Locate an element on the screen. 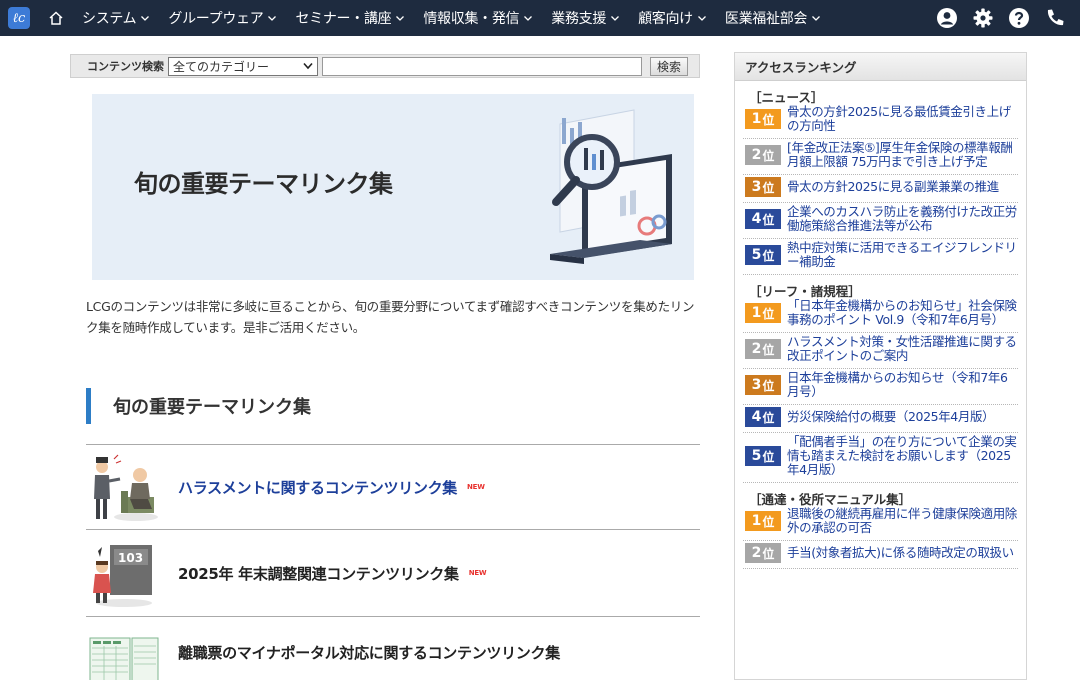 The height and width of the screenshot is (680, 1080). content-search-bar: コンテンツ検索 全てのカテゴリー 検索 is located at coordinates (385, 66).